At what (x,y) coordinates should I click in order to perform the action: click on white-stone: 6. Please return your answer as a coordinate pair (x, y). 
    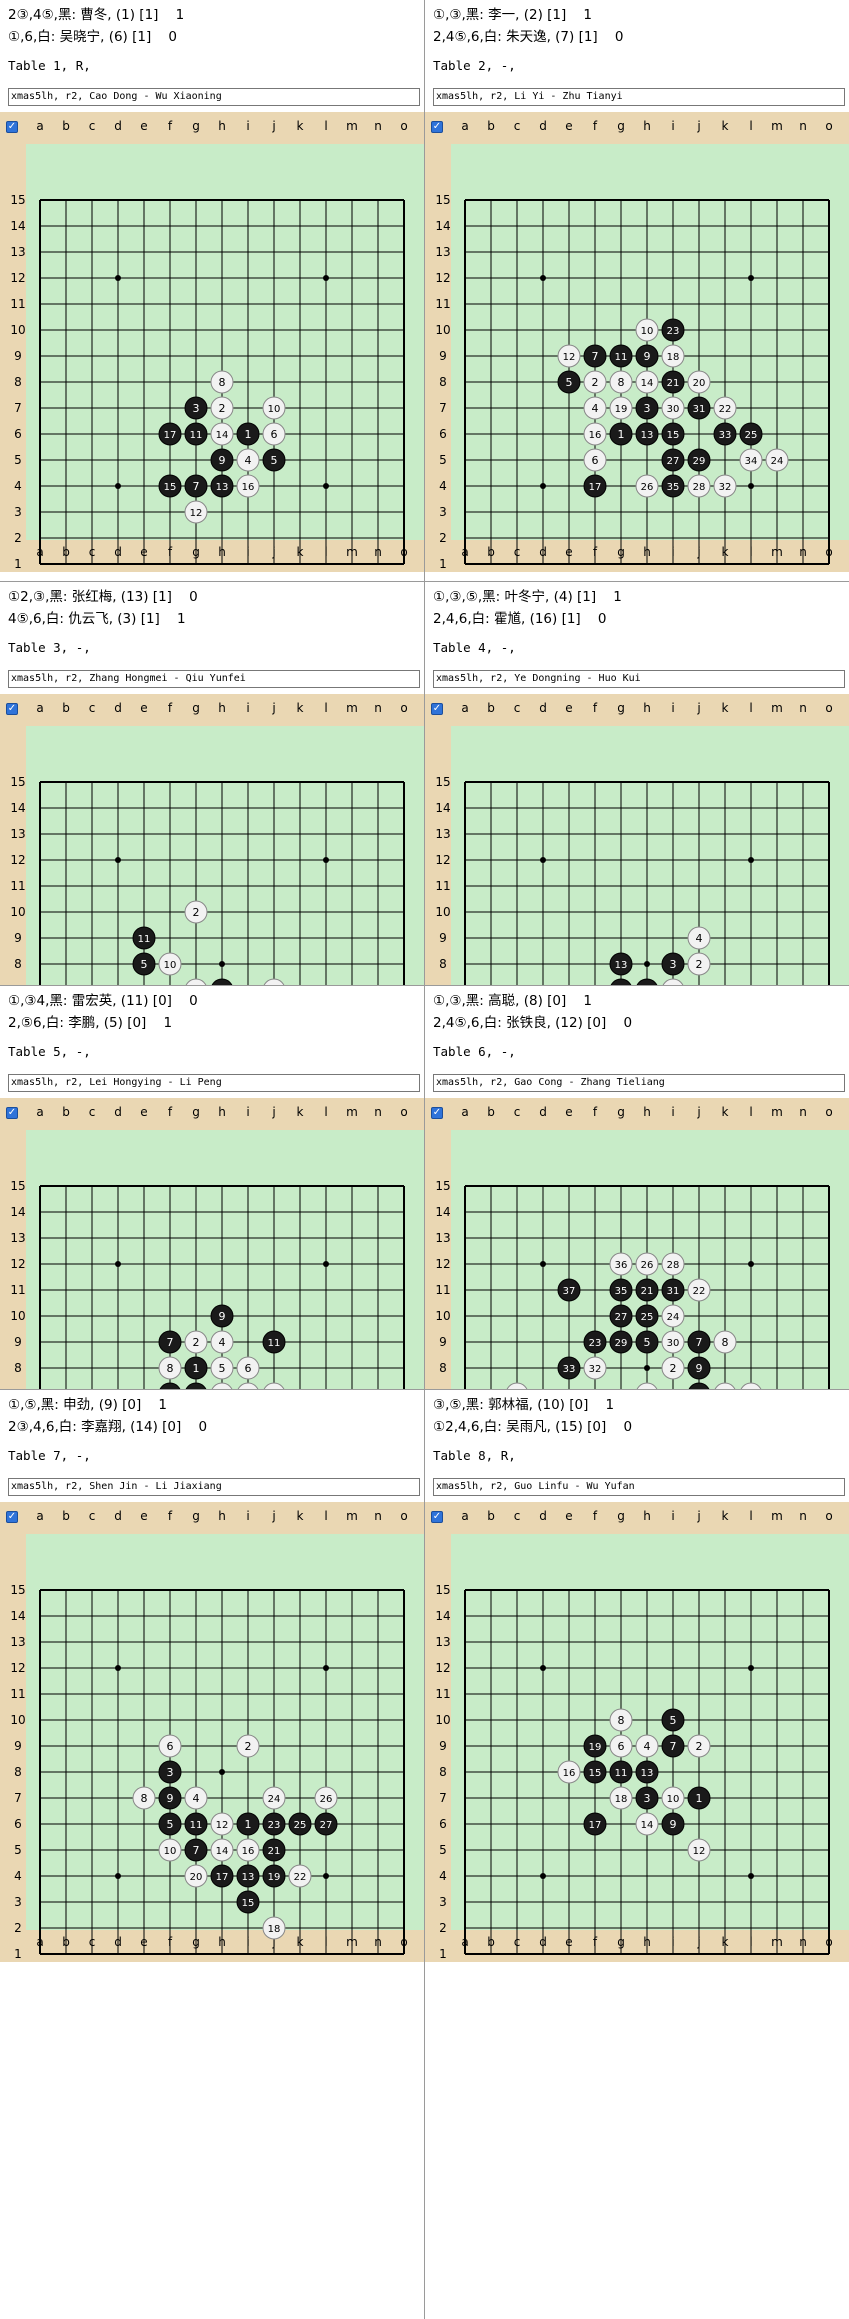
    Looking at the image, I should click on (170, 1746).